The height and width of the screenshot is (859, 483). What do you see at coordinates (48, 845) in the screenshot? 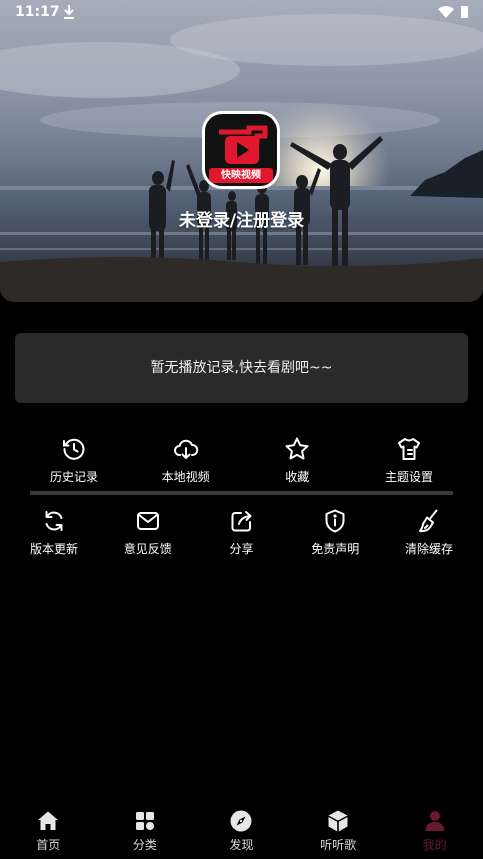
I see `nav-home-label: 首页` at bounding box center [48, 845].